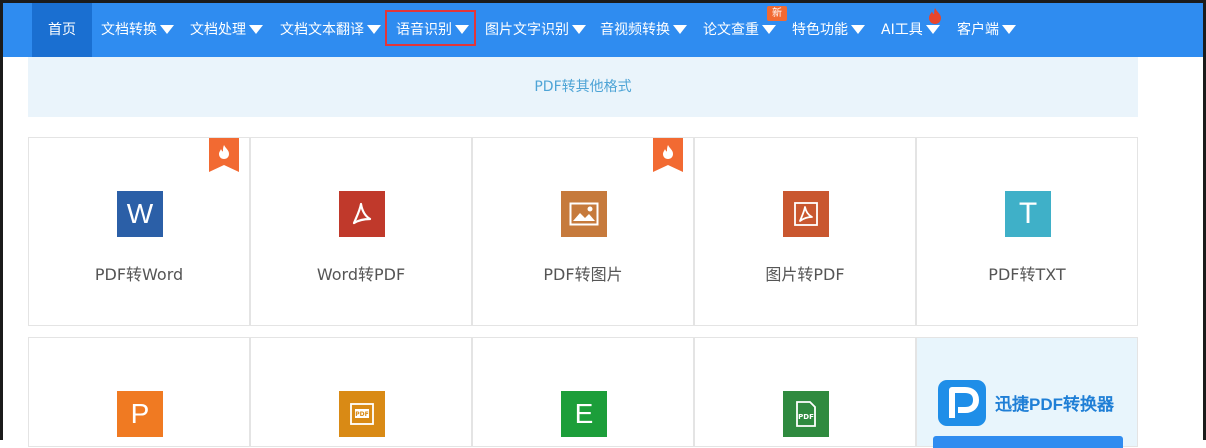 The width and height of the screenshot is (1206, 448). I want to click on tile-word-to-pdf: Word转PDF, so click(361, 231).